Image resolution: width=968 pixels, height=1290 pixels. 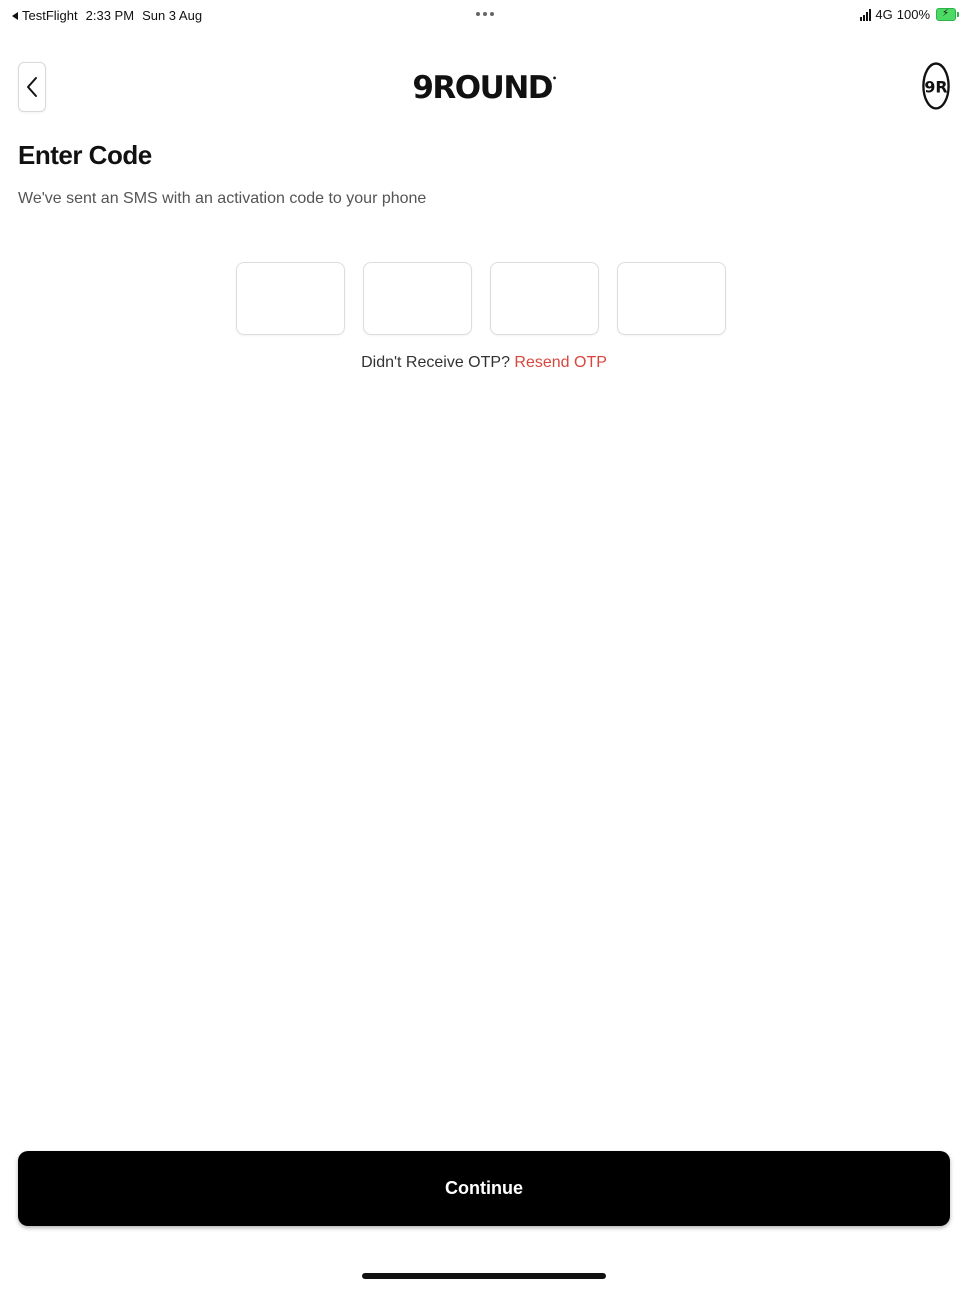 What do you see at coordinates (913, 14) in the screenshot?
I see `battery-percent: 100%` at bounding box center [913, 14].